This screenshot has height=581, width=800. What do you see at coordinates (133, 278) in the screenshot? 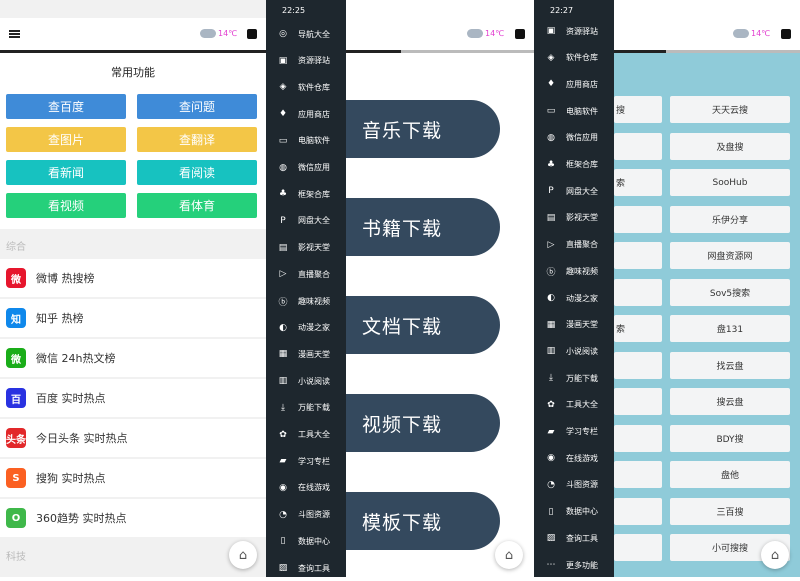
I see `list-item: 微微博 热搜榜` at bounding box center [133, 278].